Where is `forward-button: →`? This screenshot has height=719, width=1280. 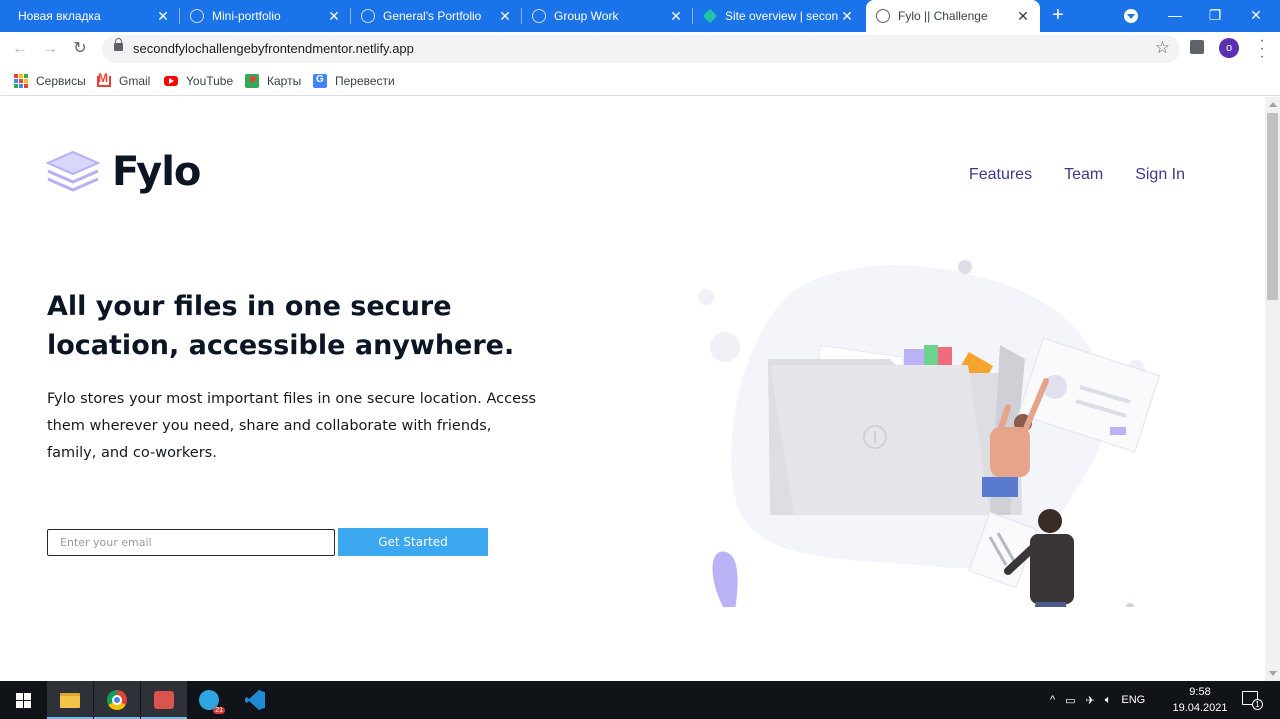
forward-button: → is located at coordinates (50, 49).